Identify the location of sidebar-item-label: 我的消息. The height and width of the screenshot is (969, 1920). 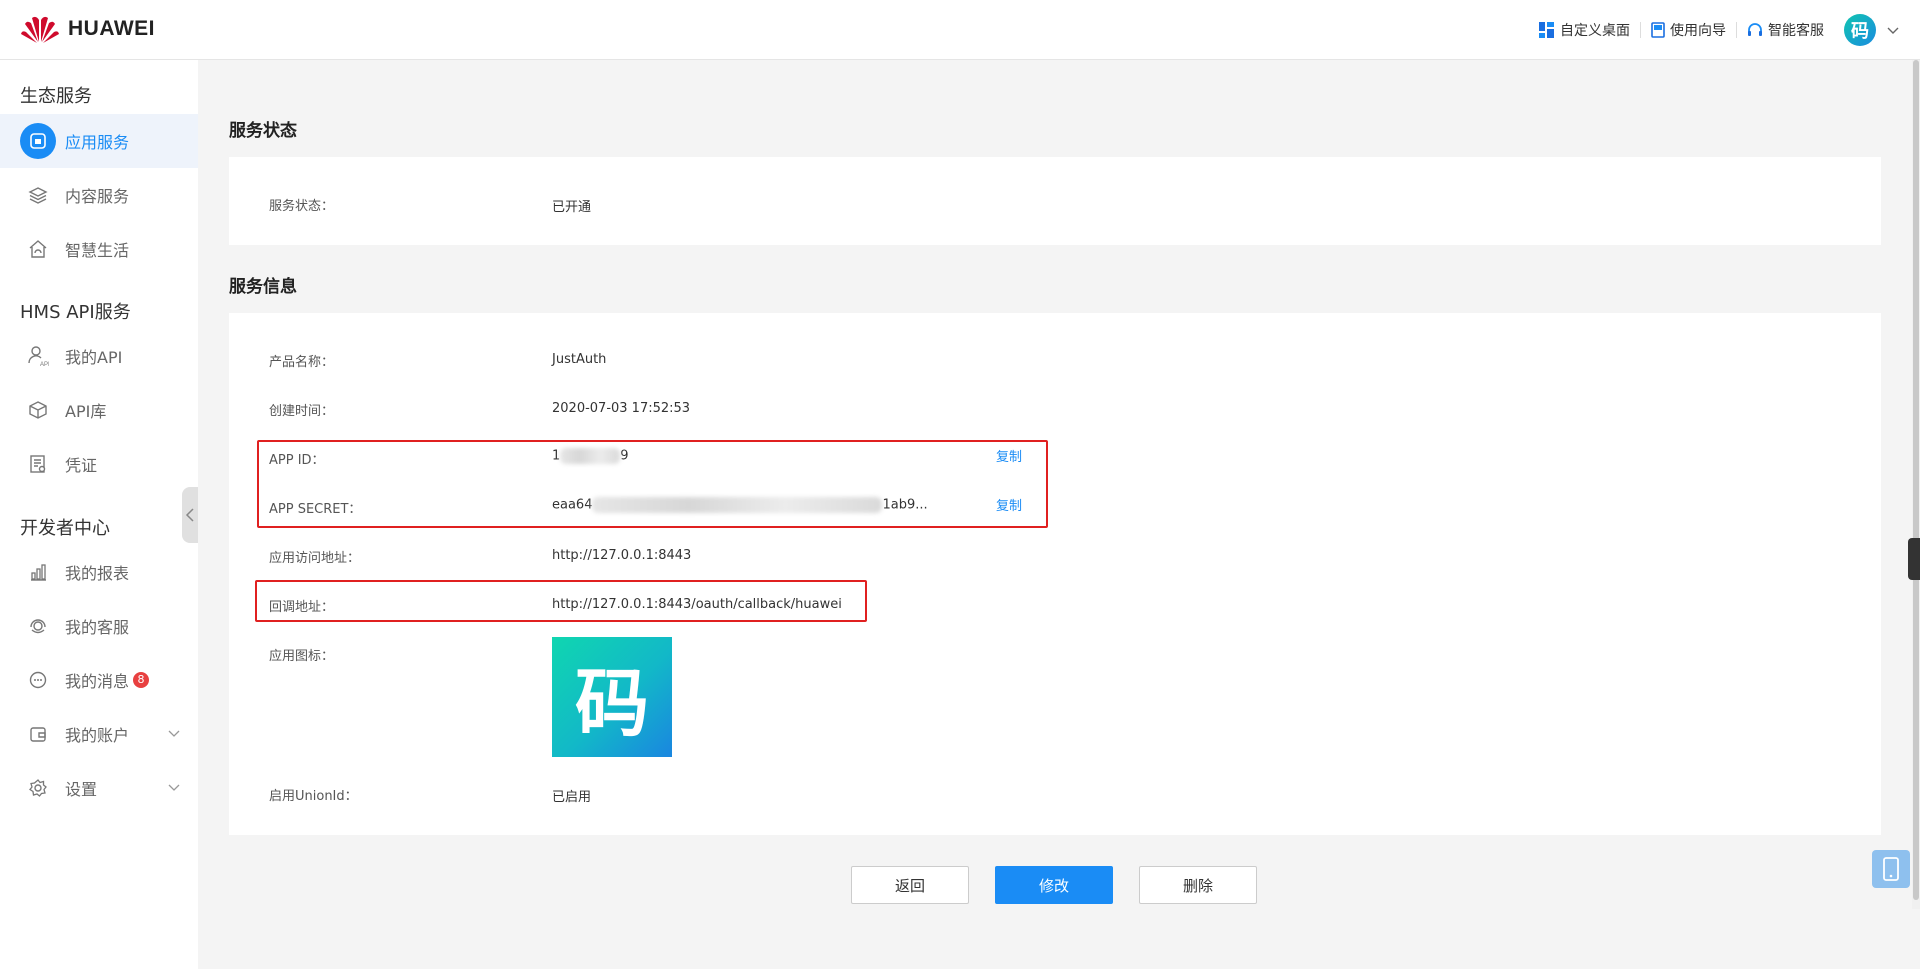
(97, 681).